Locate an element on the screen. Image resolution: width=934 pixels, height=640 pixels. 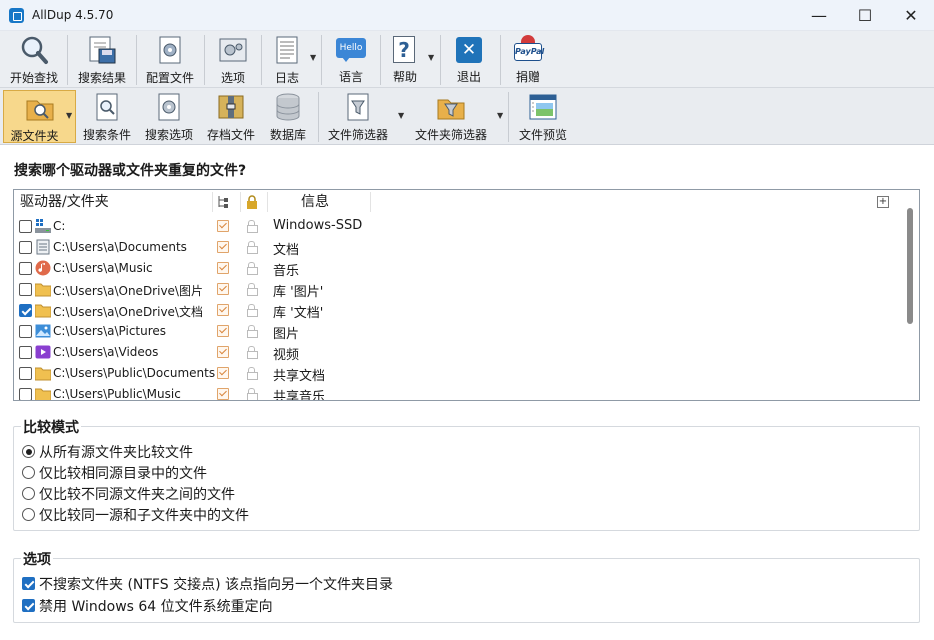
tab-search-criteria-label: 搜索条件 is located at coordinates (106, 135).